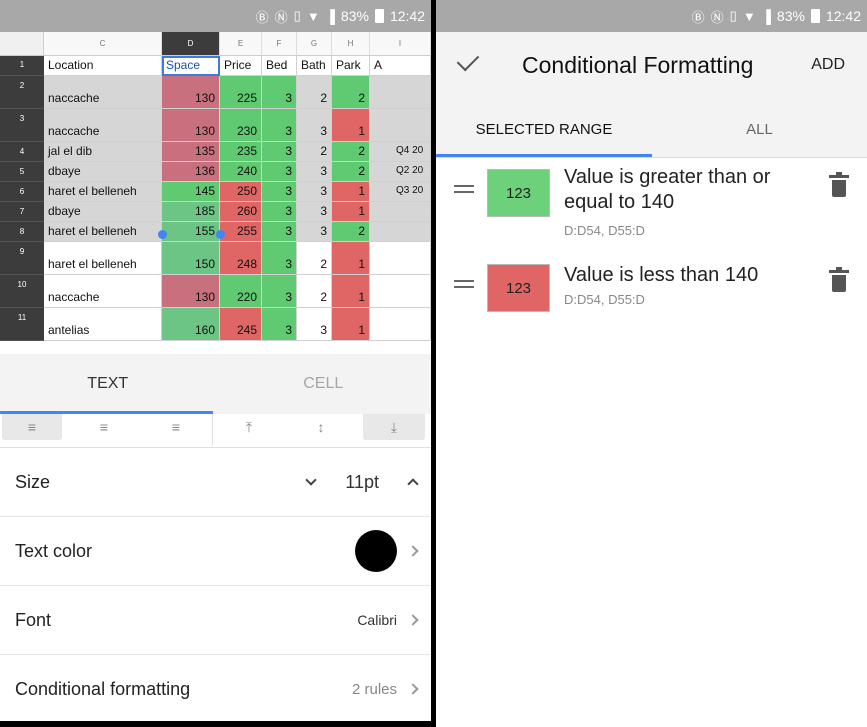 This screenshot has width=867, height=727. I want to click on table-row: 7 dbaye 185 260 3 3 1, so click(215, 212).